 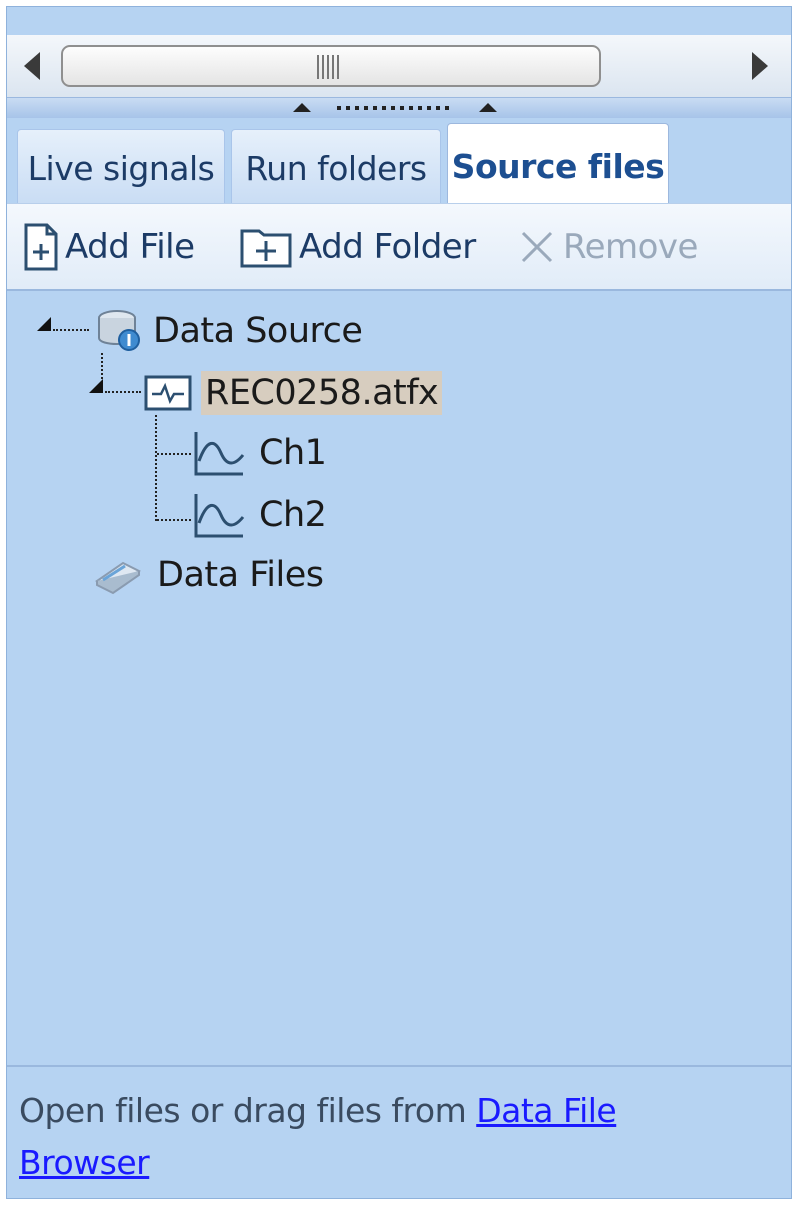 I want to click on link-text-line2: Browser, so click(x=84, y=1162).